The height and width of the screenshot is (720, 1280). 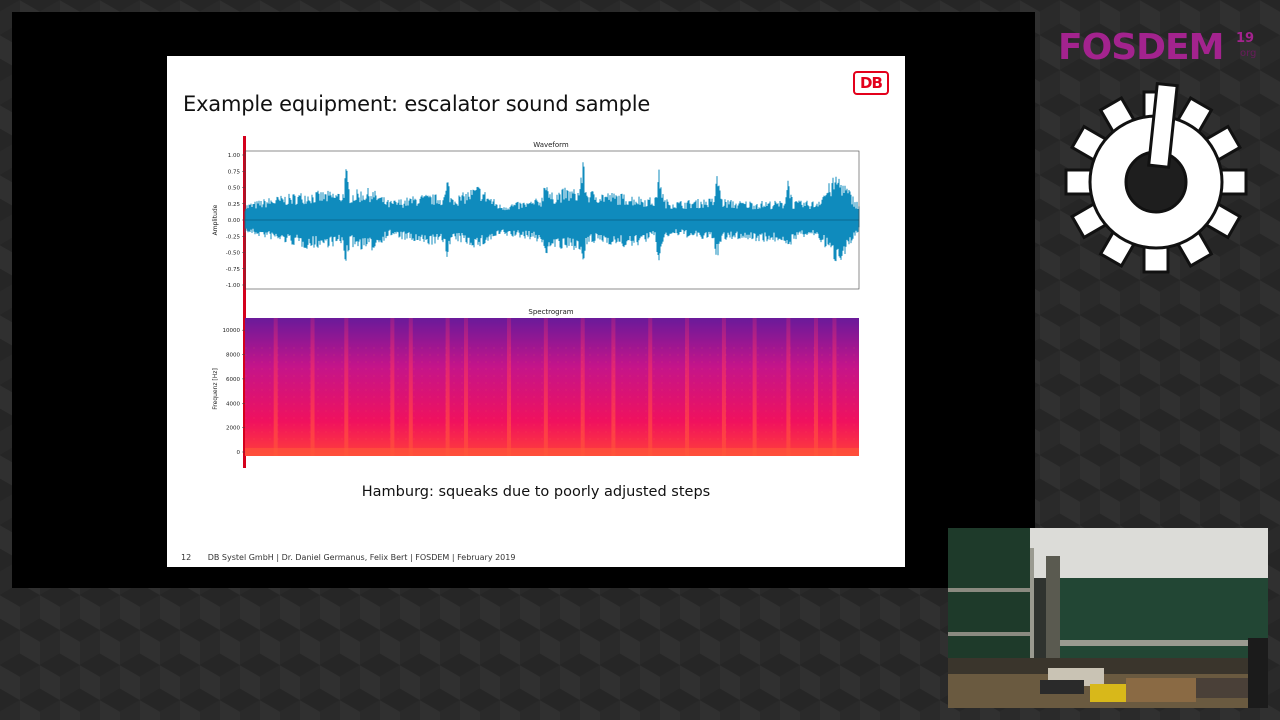 What do you see at coordinates (1248, 53) in the screenshot?
I see `fosdem-logo-tld: org` at bounding box center [1248, 53].